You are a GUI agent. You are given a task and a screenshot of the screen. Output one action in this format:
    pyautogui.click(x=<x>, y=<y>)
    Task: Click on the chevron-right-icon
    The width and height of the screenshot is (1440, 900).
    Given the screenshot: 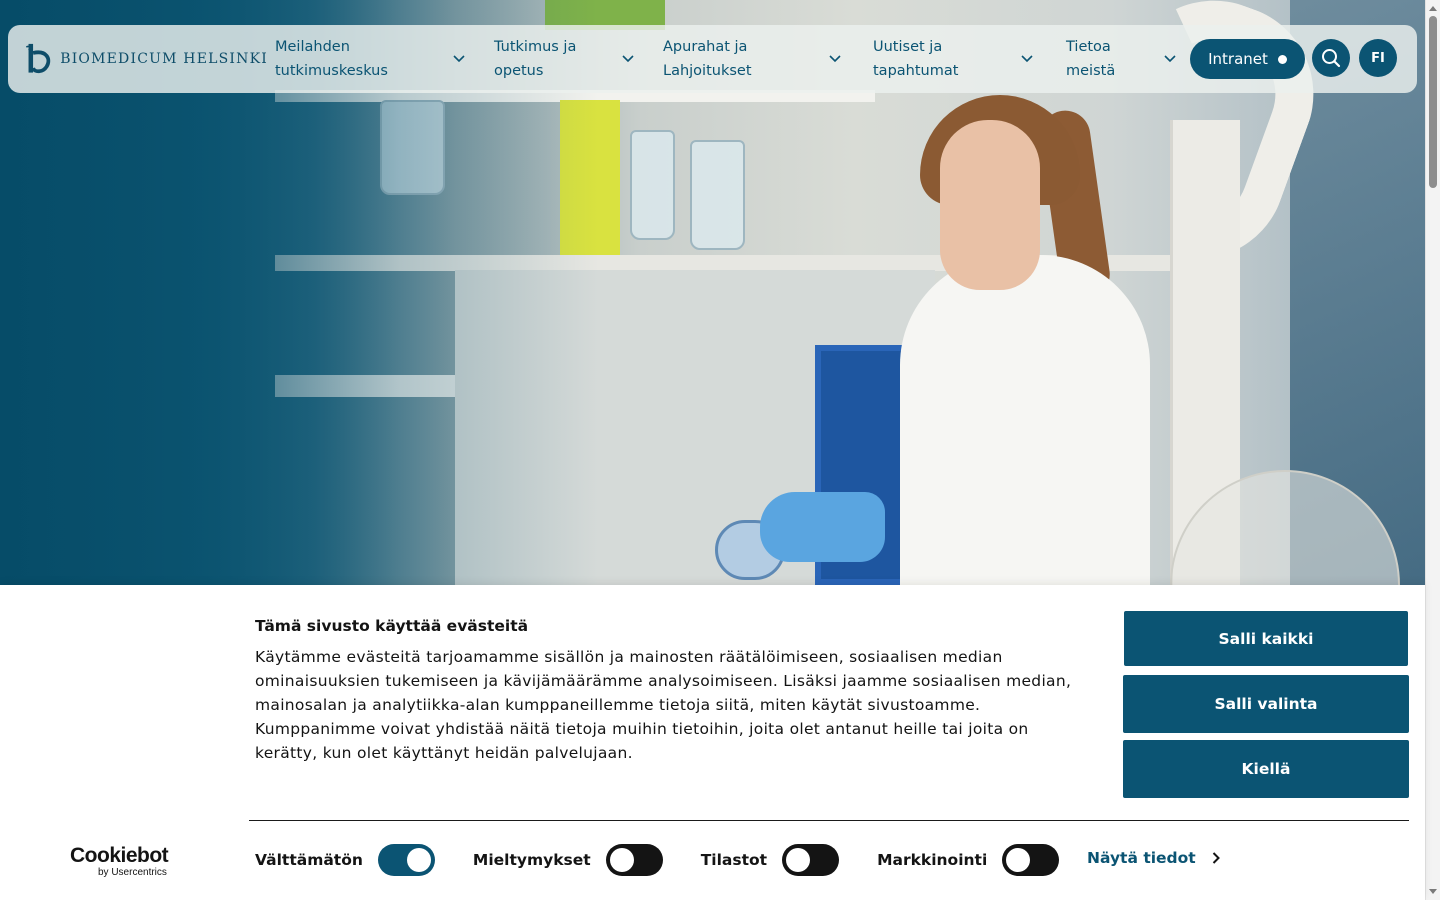 What is the action you would take?
    pyautogui.click(x=1216, y=858)
    